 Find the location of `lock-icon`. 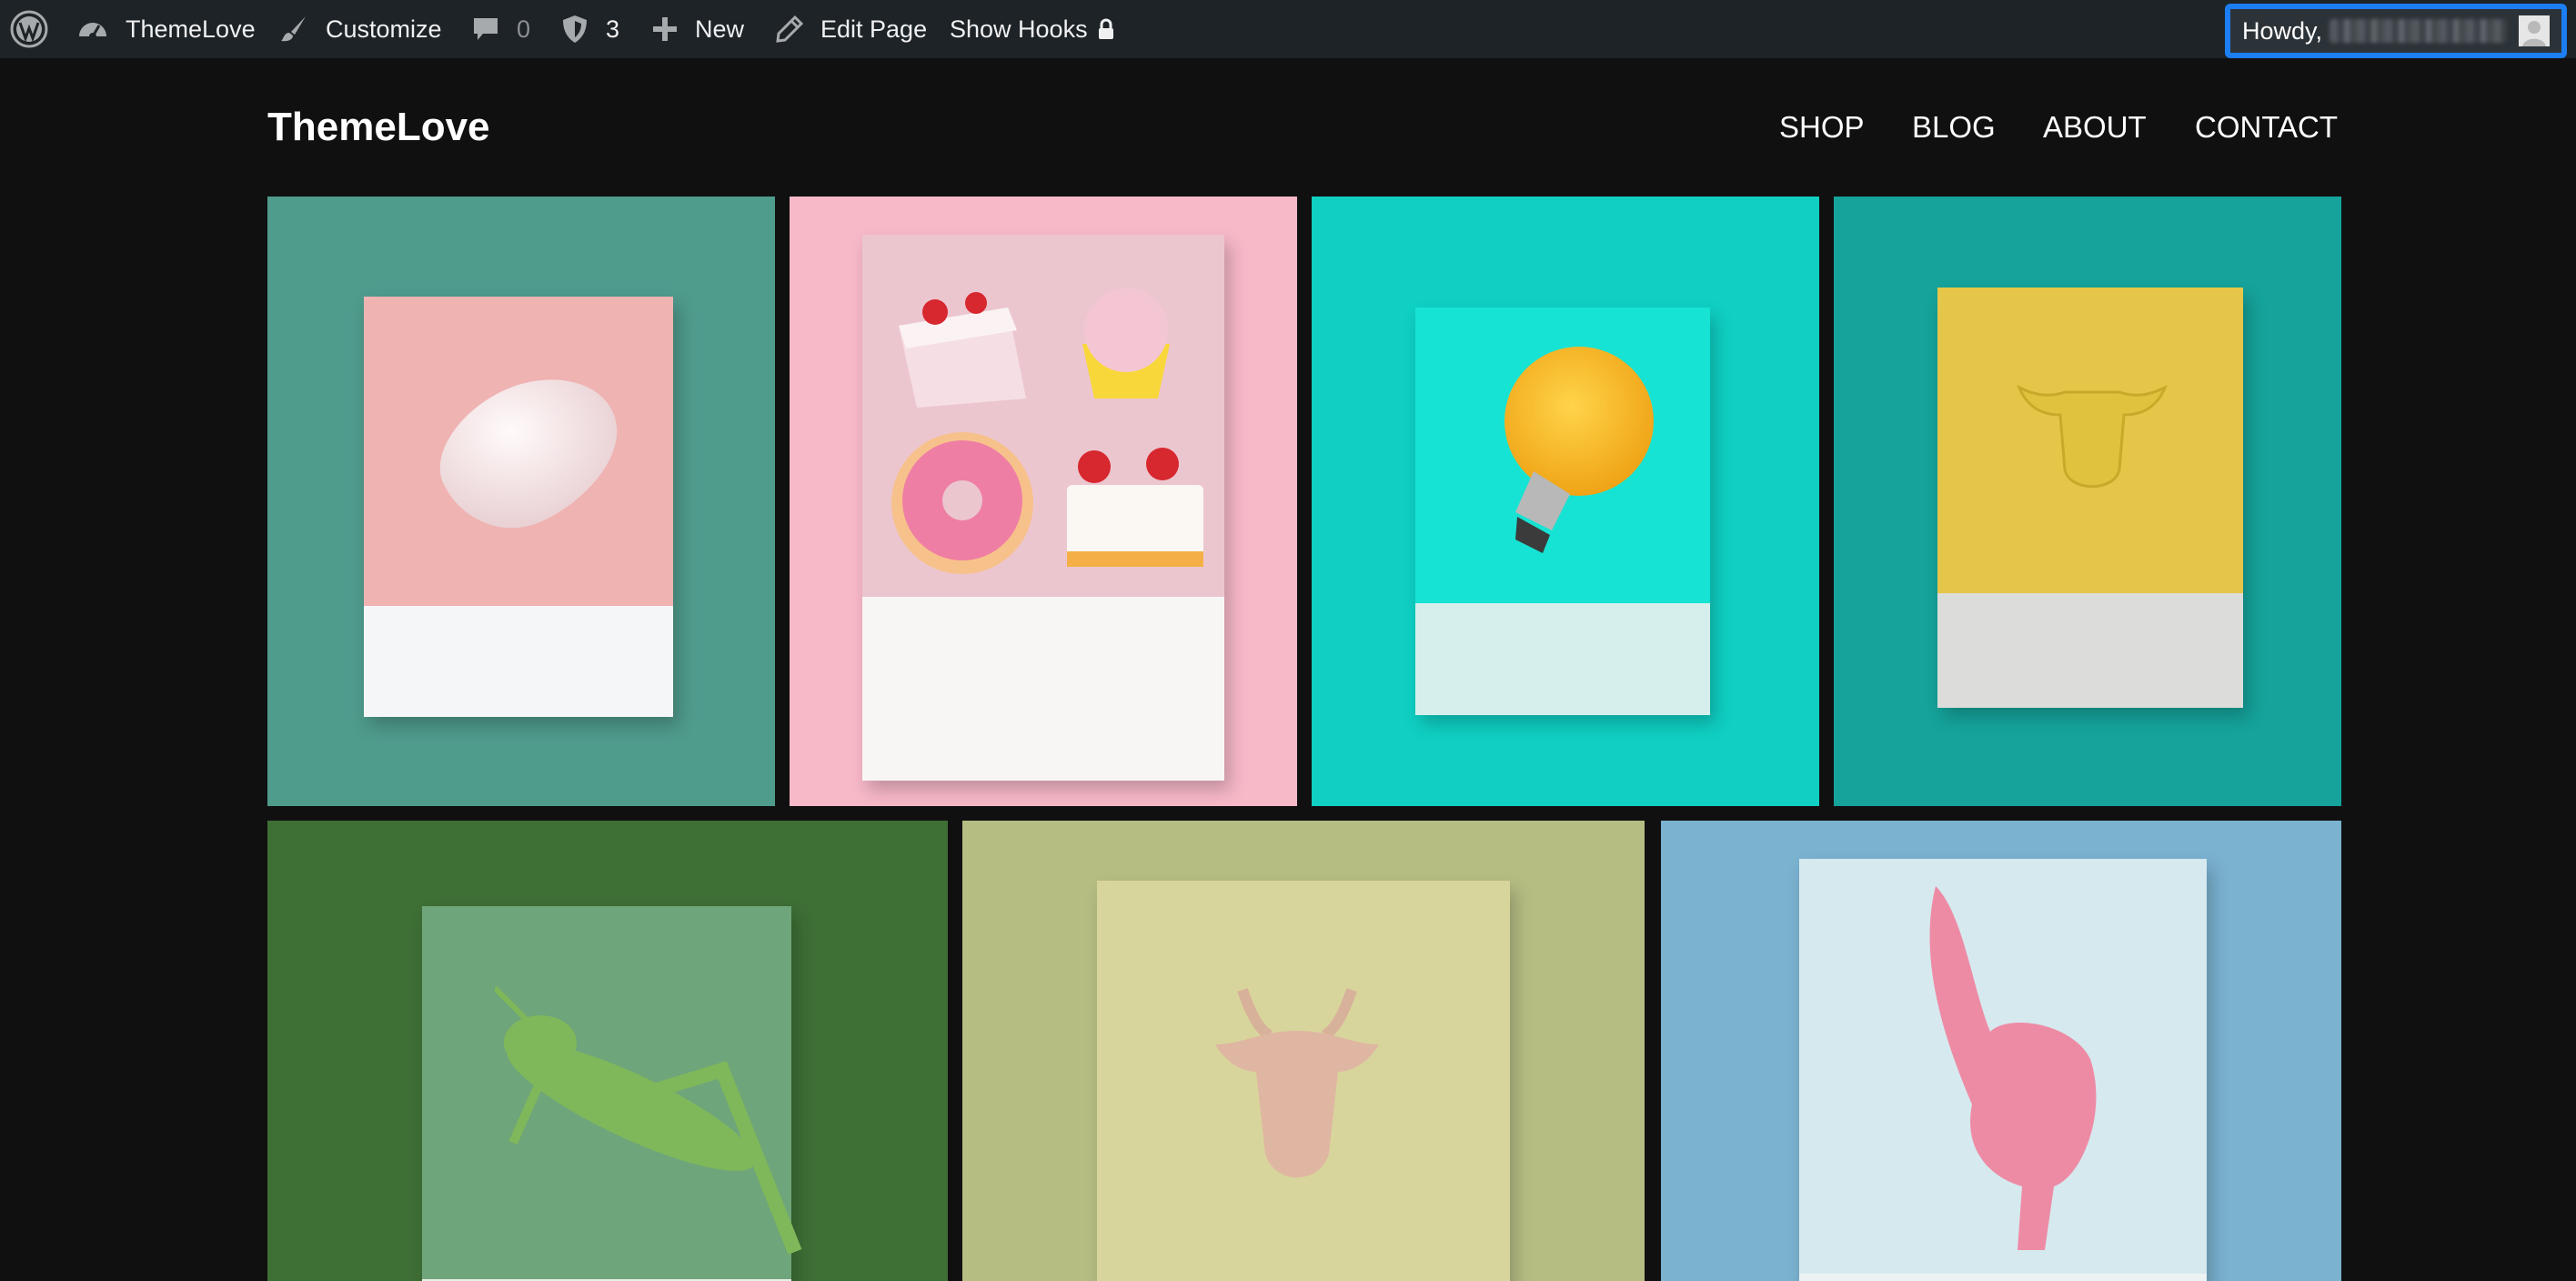

lock-icon is located at coordinates (1106, 29).